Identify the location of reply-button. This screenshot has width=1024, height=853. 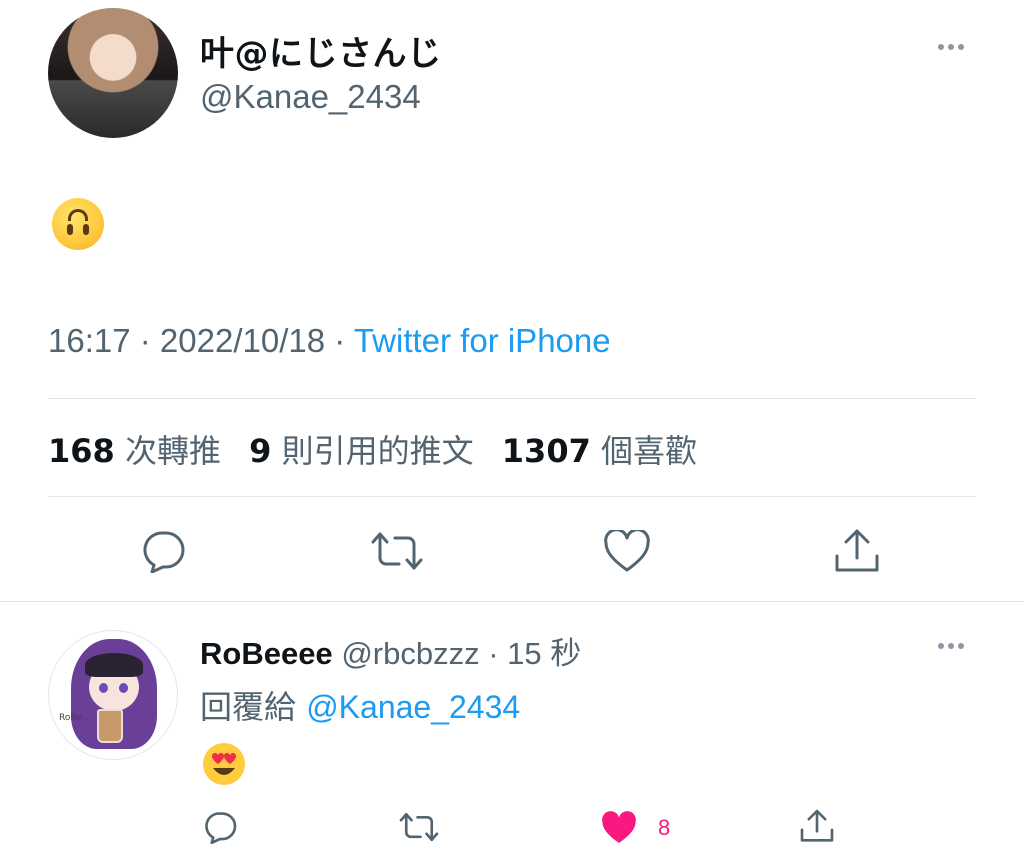
(163, 551).